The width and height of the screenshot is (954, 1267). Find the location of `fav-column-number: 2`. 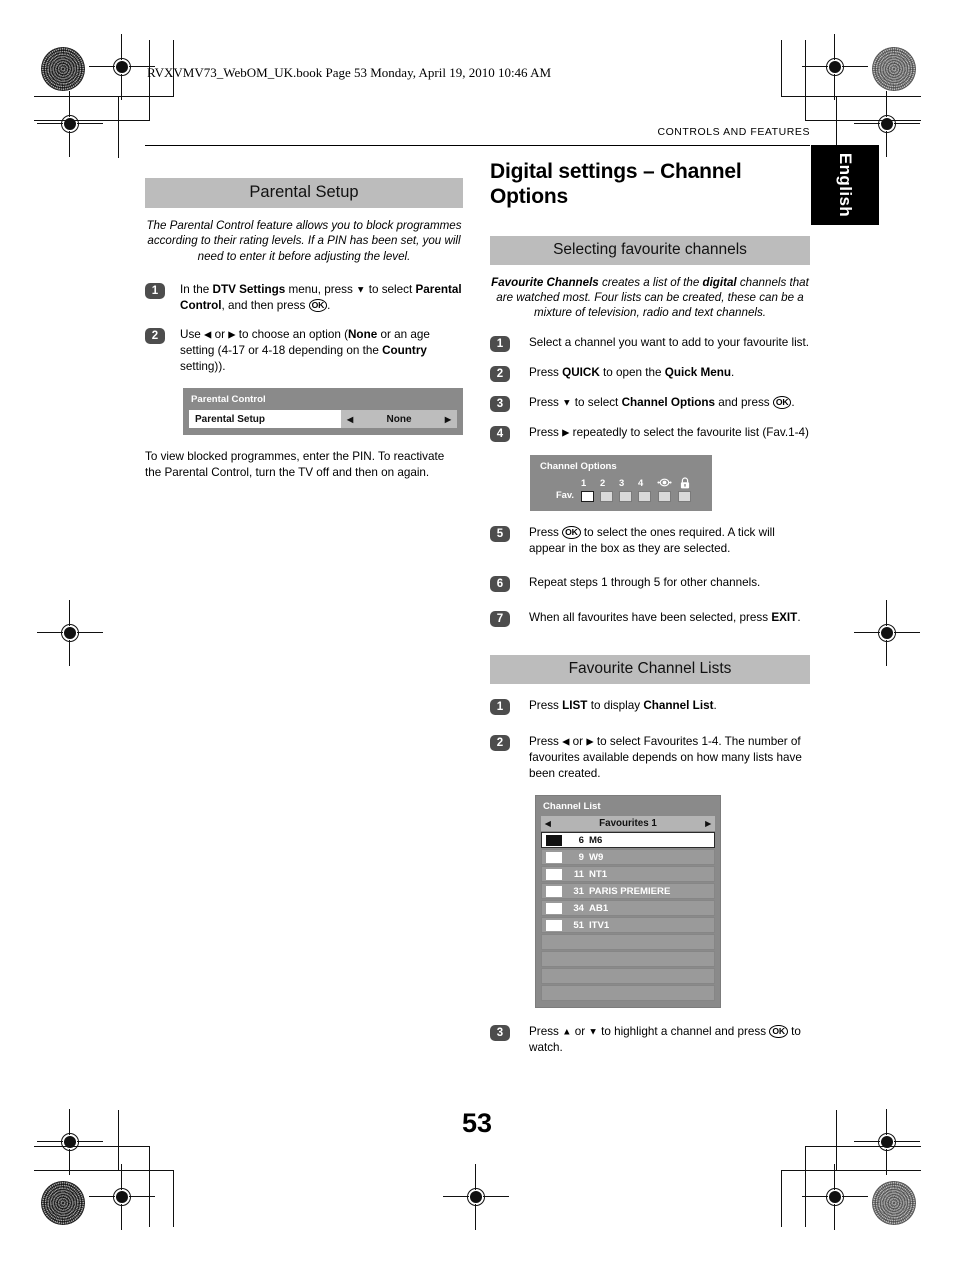

fav-column-number: 2 is located at coordinates (603, 482).